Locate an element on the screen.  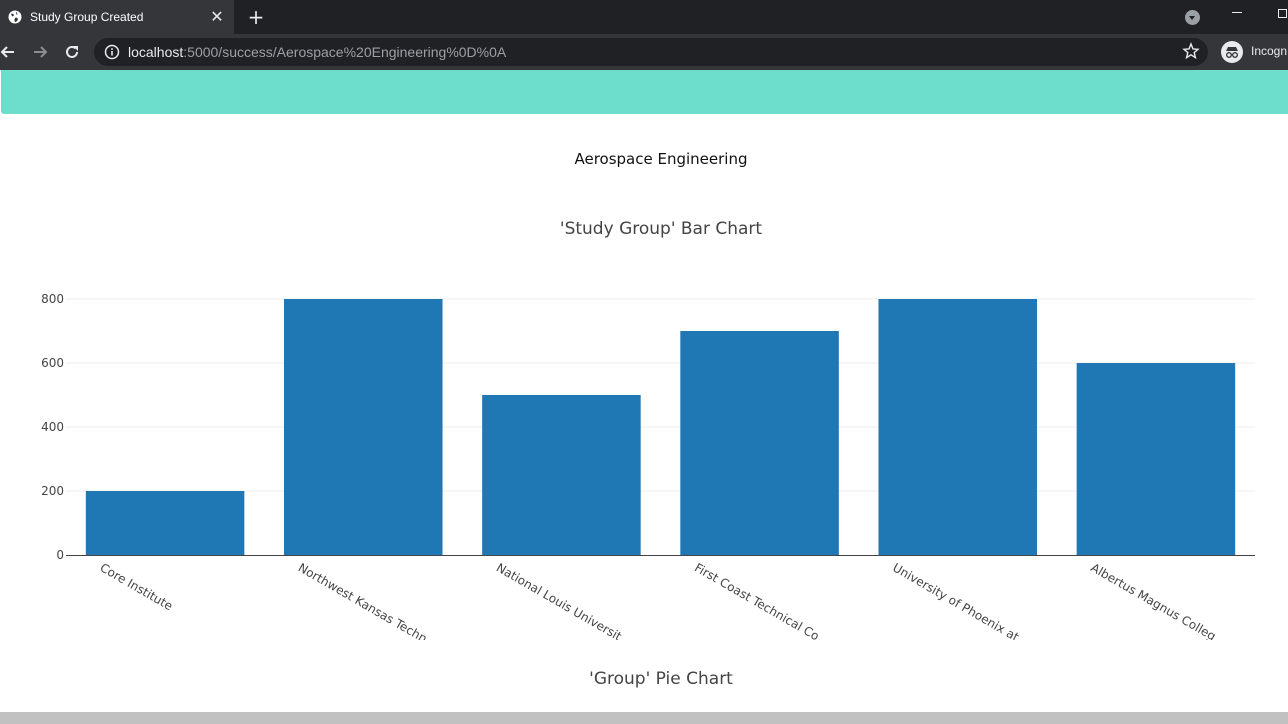
tab-study-group-created: Study Group Created ✕ is located at coordinates (117, 17).